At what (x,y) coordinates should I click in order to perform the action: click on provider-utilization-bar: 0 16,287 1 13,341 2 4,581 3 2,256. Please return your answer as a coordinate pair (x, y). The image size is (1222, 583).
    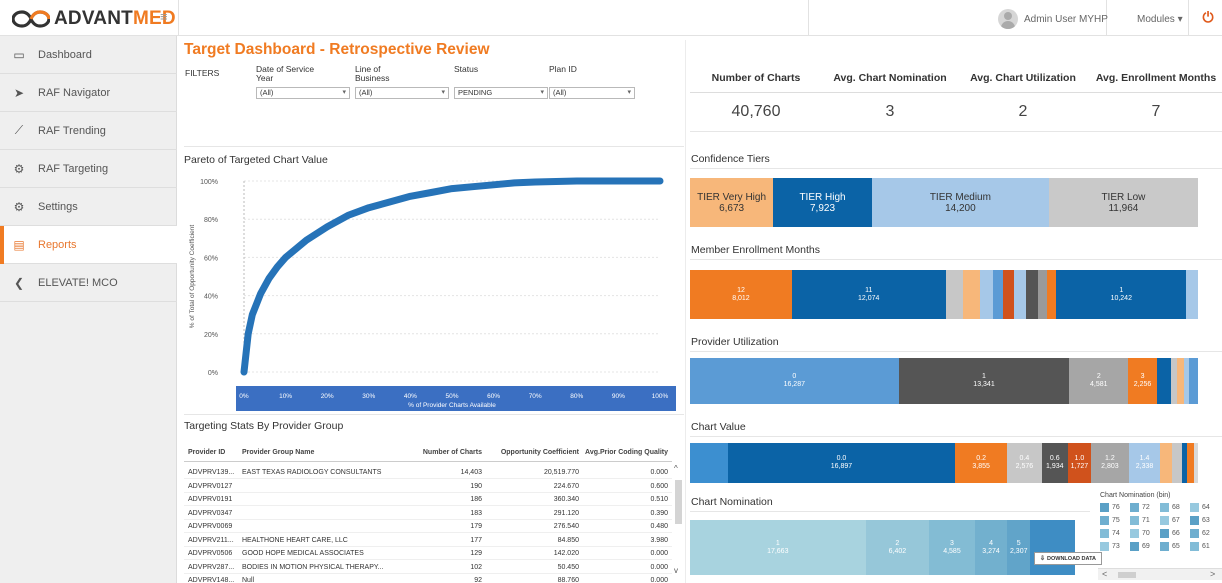
    Looking at the image, I should click on (944, 381).